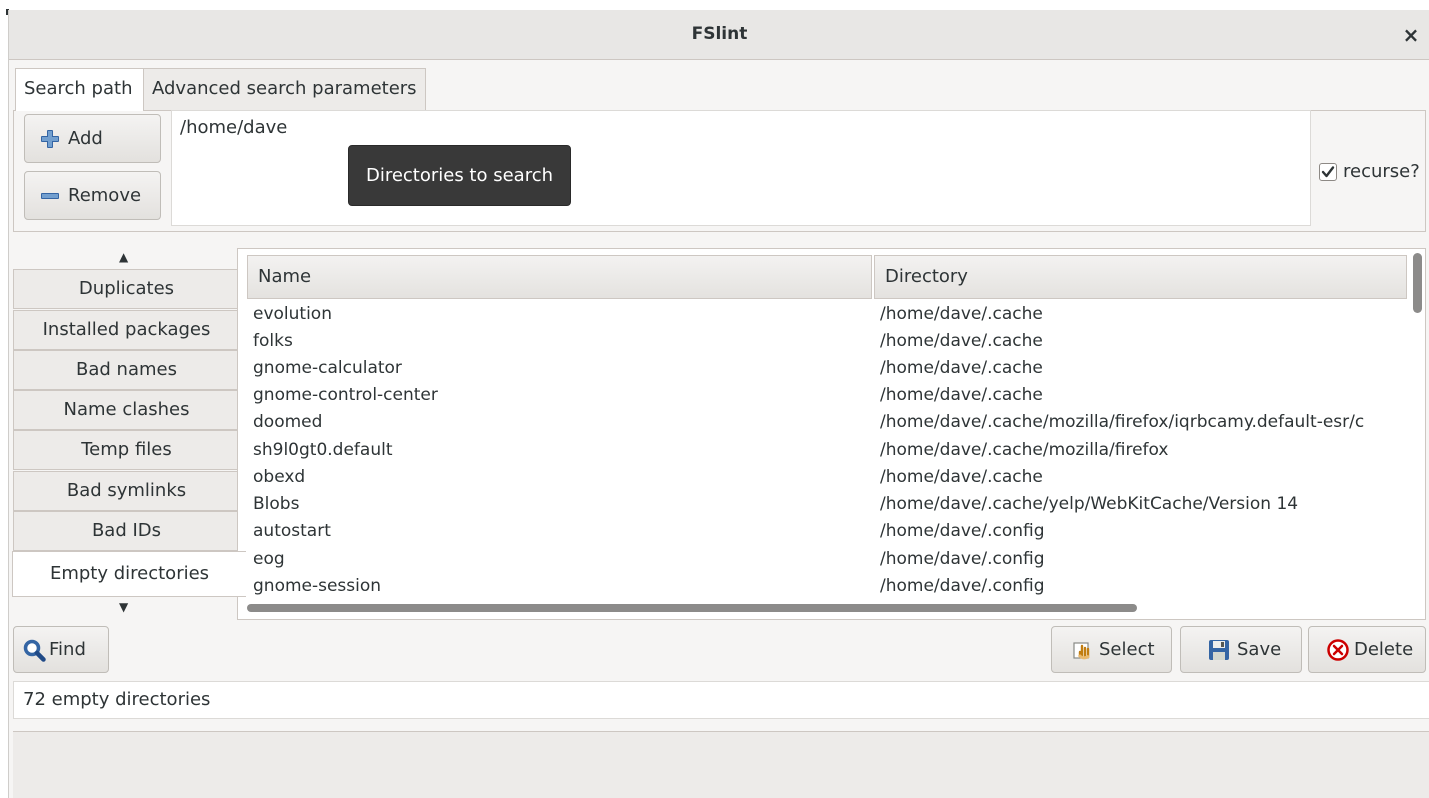 The width and height of the screenshot is (1429, 798). What do you see at coordinates (1024, 450) in the screenshot?
I see `row-directory: /home/dave/.cache/mozilla/firefox` at bounding box center [1024, 450].